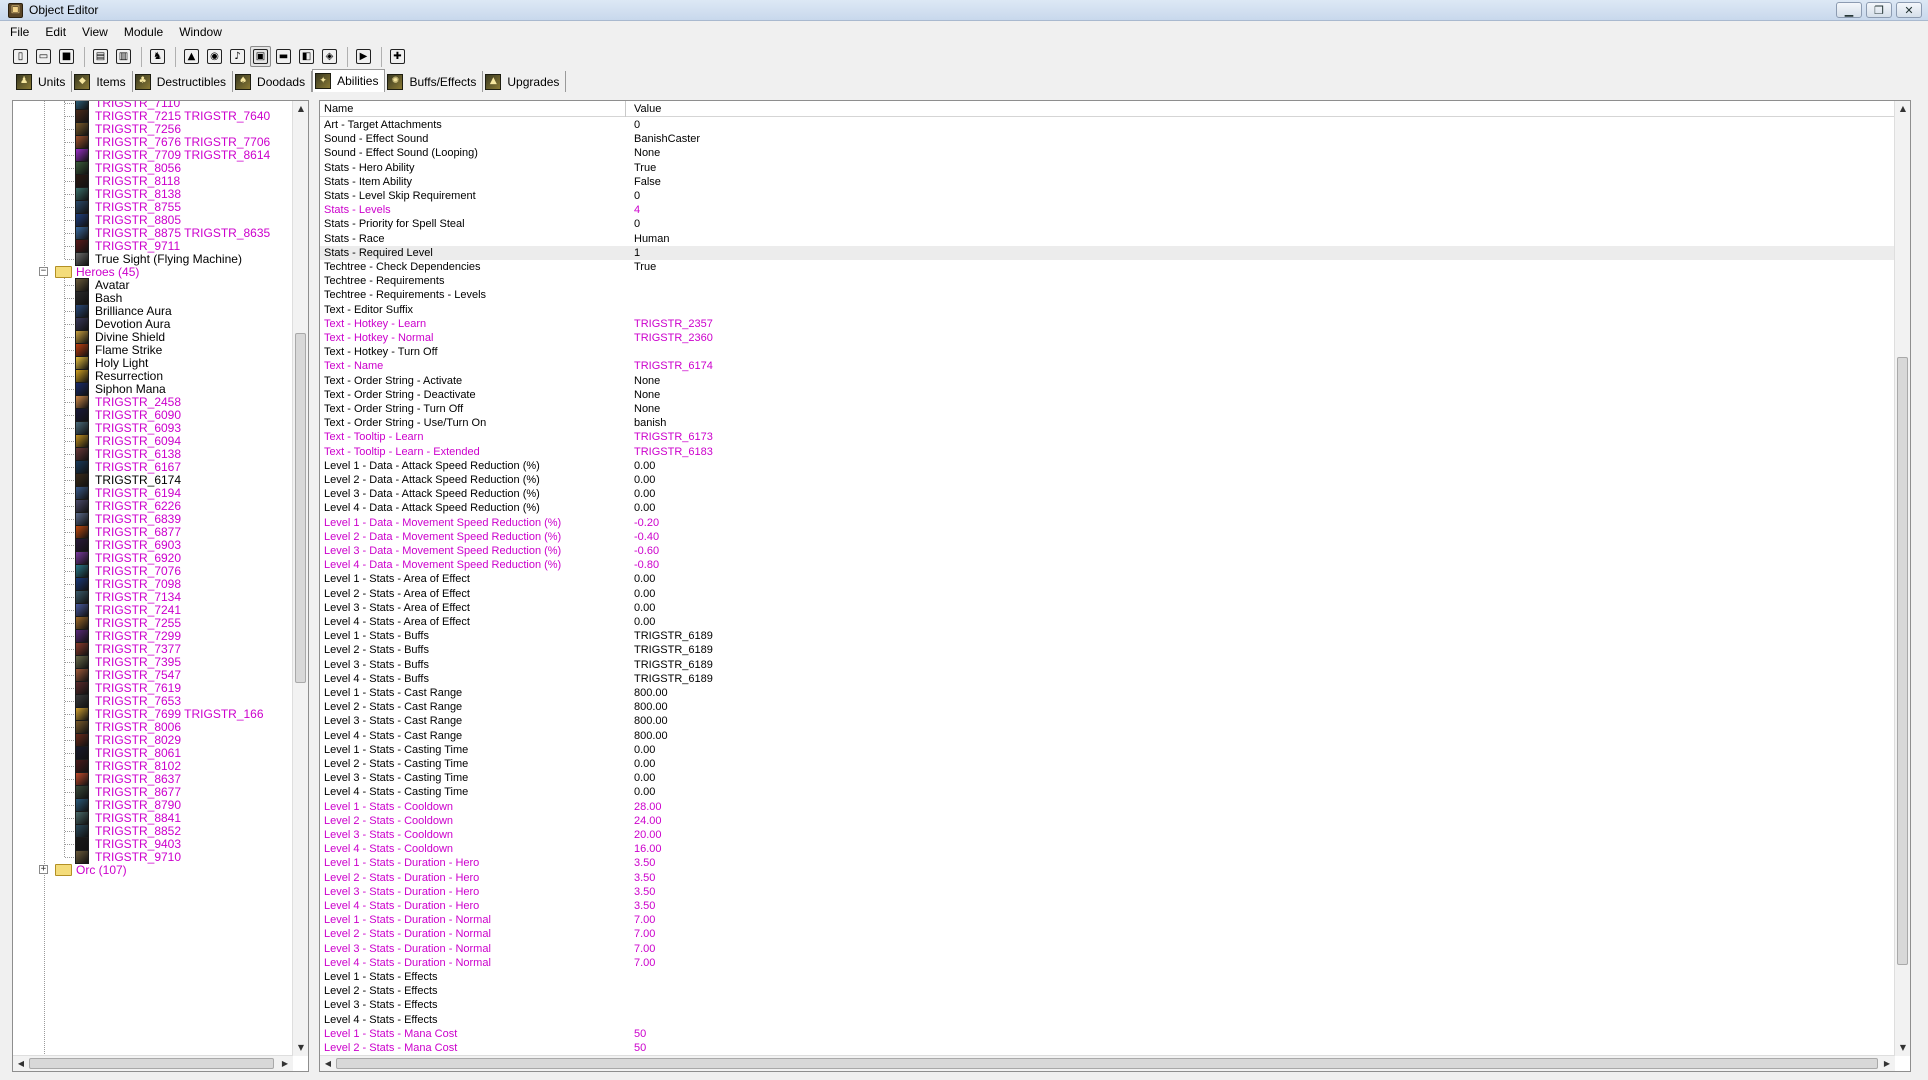 The image size is (1928, 1080). Describe the element at coordinates (1107, 906) in the screenshot. I see `table-row: Level 4 - Stats - Duration - Hero 3.50` at that location.